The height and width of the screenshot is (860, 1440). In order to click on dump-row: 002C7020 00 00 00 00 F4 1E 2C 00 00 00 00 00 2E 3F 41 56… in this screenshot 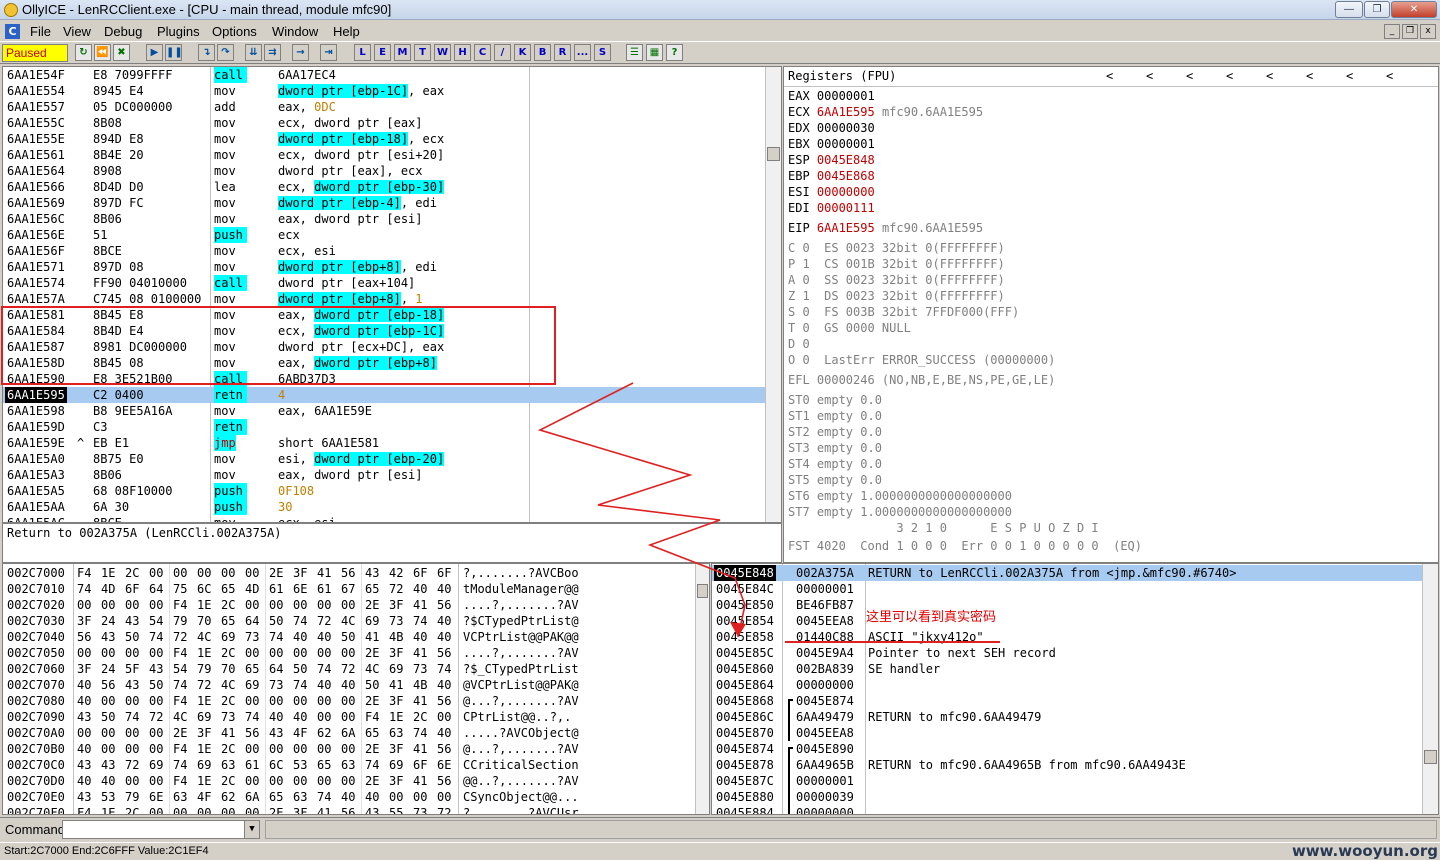, I will do `click(348, 605)`.